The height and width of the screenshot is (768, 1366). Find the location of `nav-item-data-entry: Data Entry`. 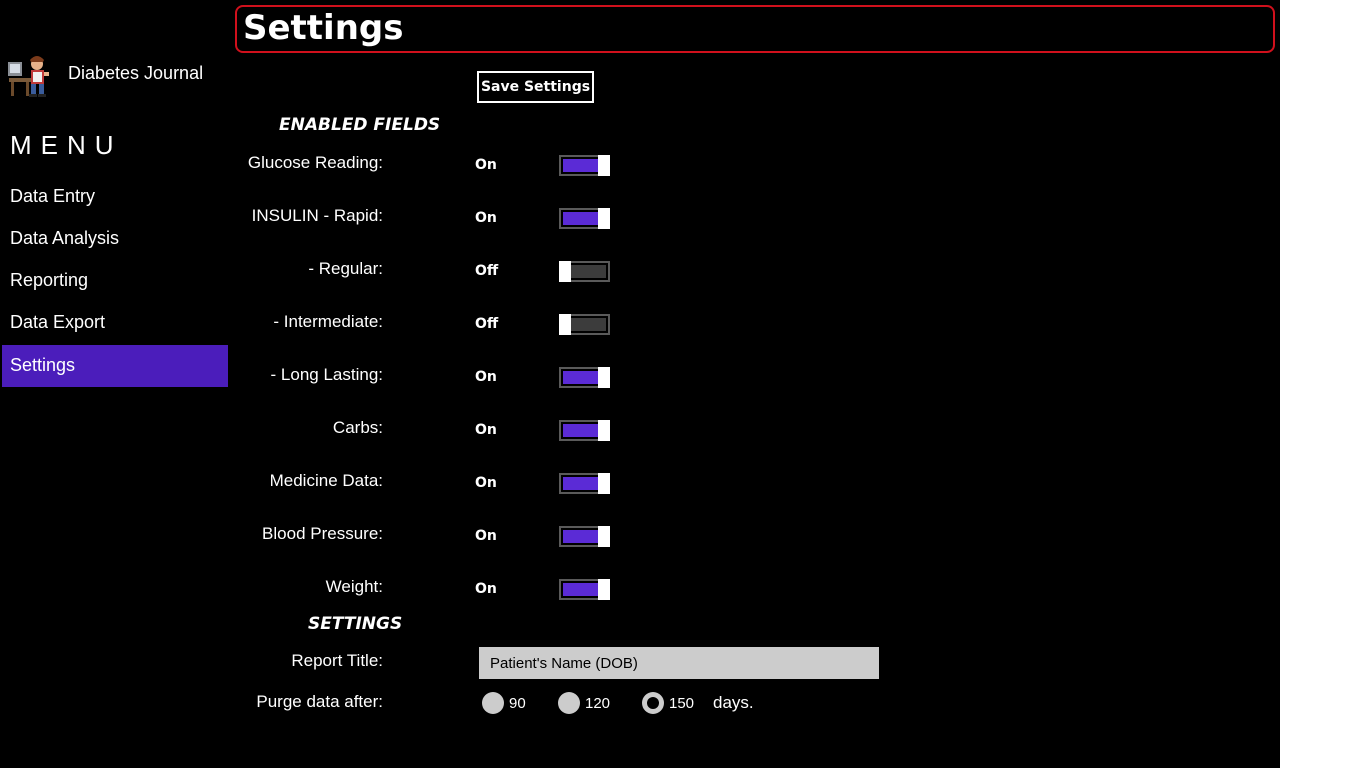

nav-item-data-entry: Data Entry is located at coordinates (115, 197).